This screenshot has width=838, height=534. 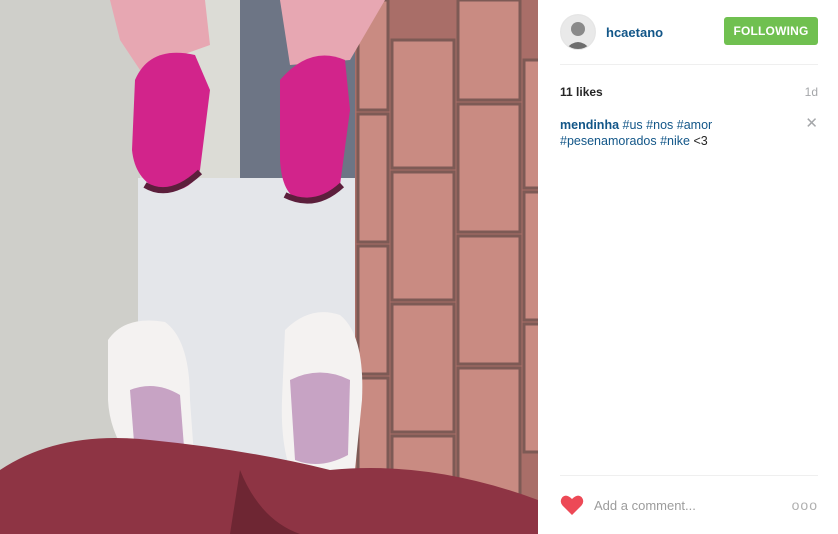 What do you see at coordinates (811, 123) in the screenshot?
I see `close-icon: ✕` at bounding box center [811, 123].